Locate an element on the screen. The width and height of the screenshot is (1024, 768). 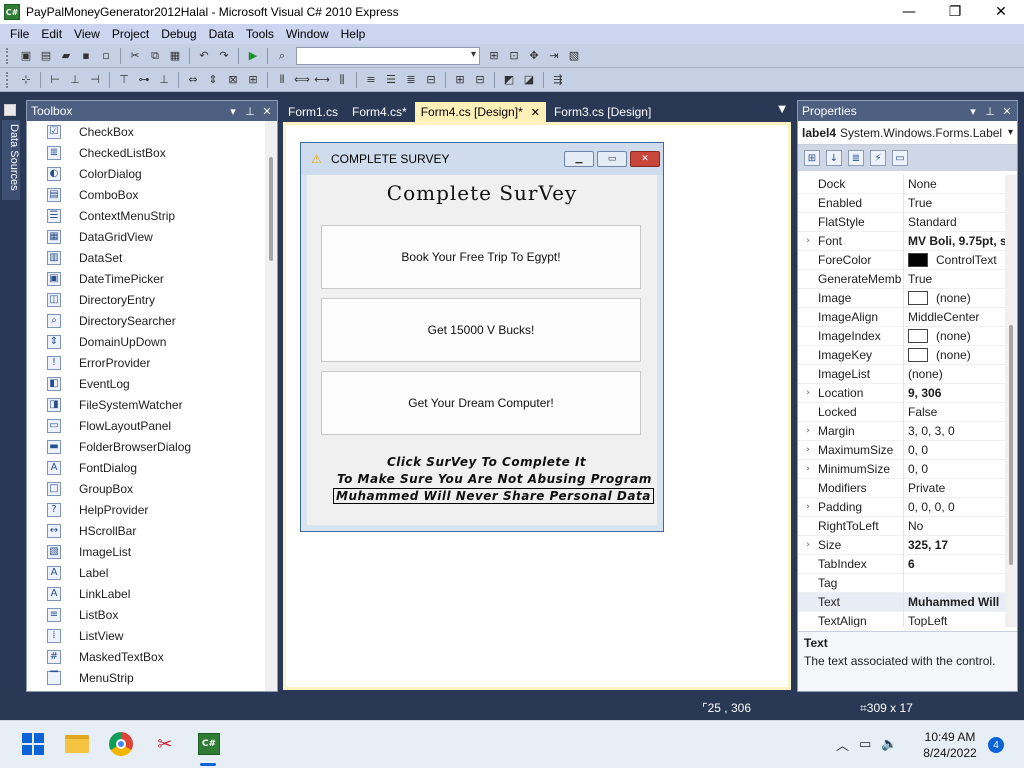
align-bottoms-icon: ⊥ is located at coordinates (164, 80).